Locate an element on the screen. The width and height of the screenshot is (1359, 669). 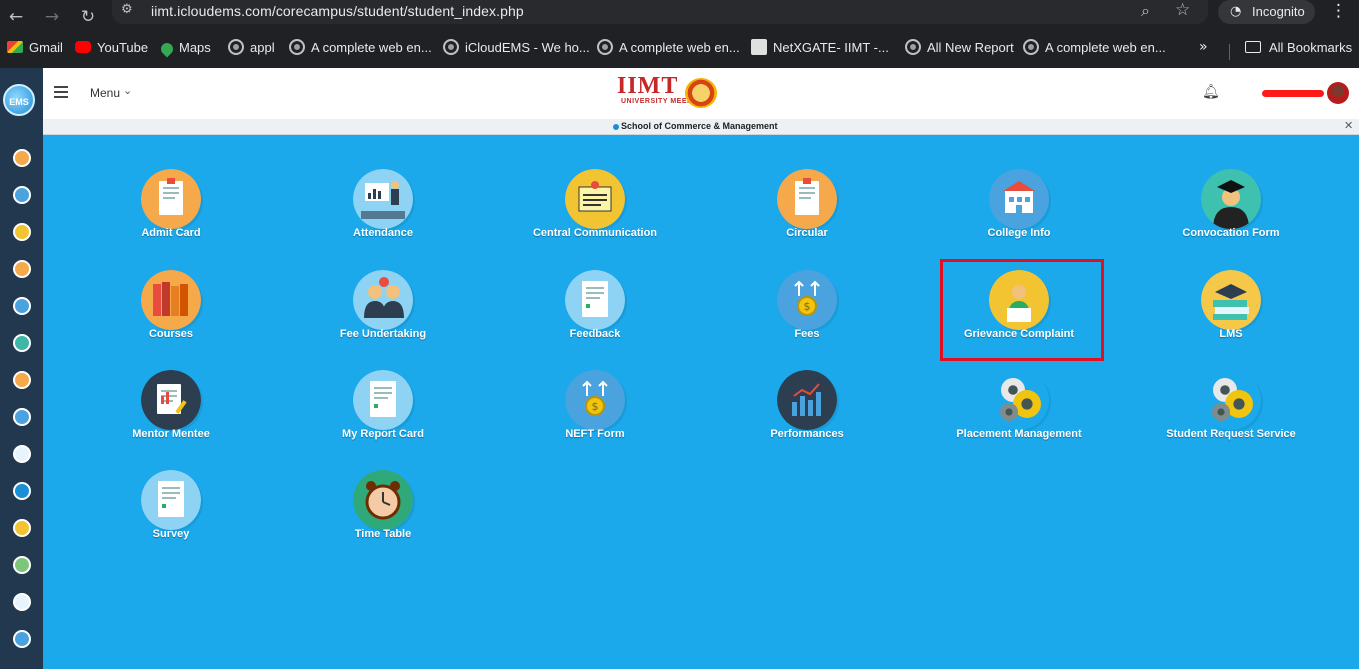
fee-undertaking-icon is located at coordinates (383, 300).